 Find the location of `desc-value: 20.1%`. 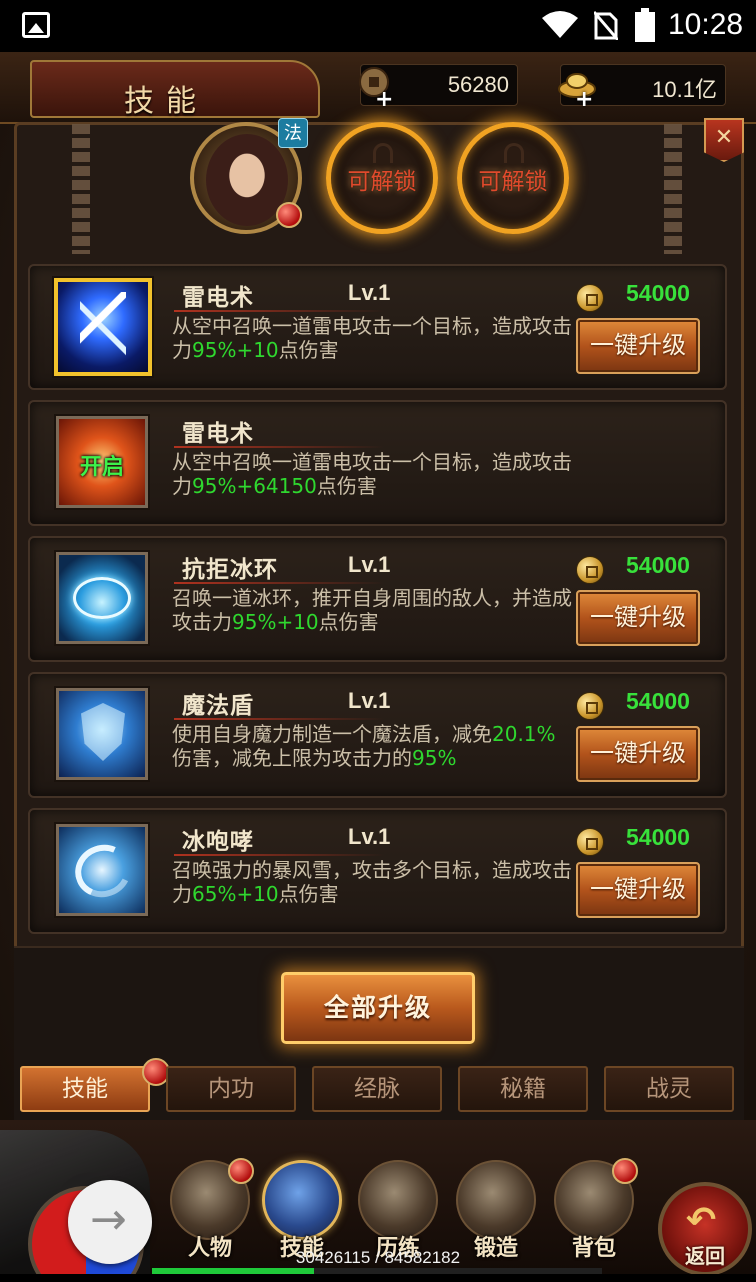

desc-value: 20.1% is located at coordinates (524, 734).